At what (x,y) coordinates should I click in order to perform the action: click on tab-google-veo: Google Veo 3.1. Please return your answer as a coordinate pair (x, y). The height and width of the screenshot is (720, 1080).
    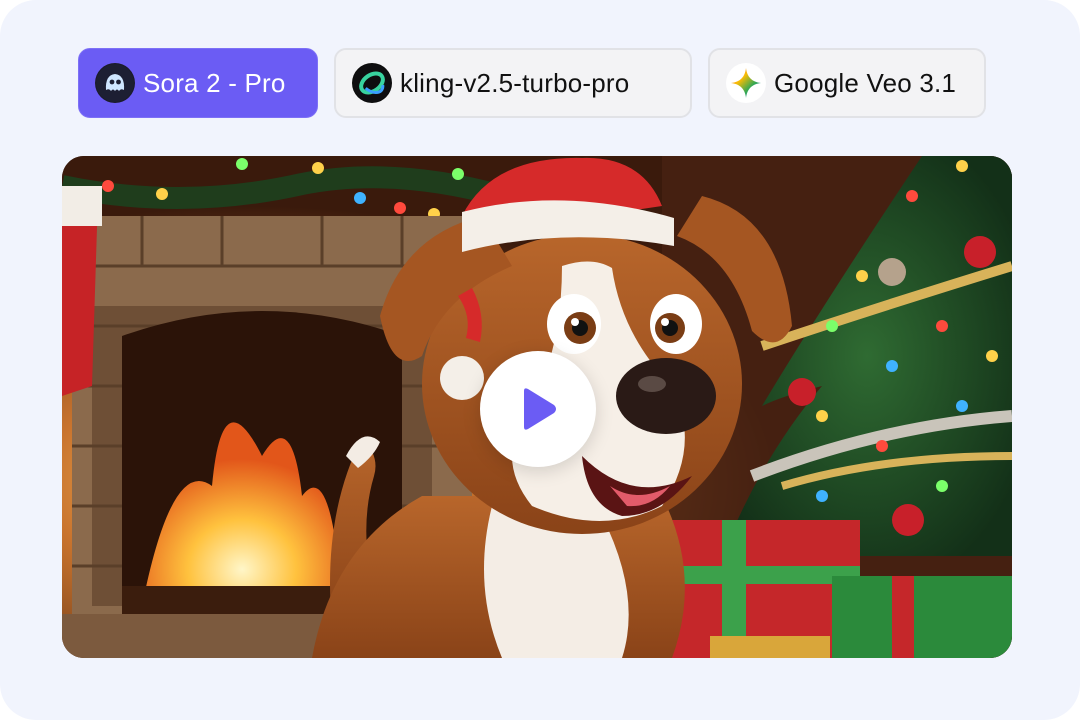
    Looking at the image, I should click on (847, 83).